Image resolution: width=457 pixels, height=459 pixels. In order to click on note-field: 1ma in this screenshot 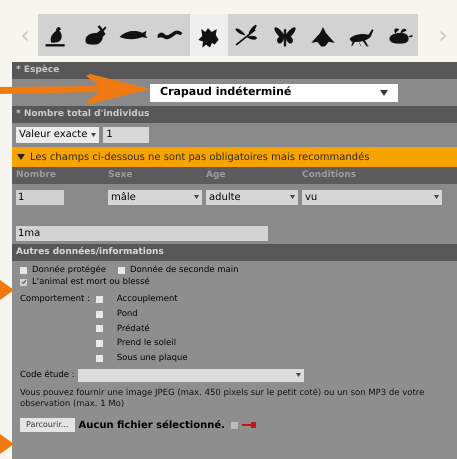, I will do `click(142, 233)`.